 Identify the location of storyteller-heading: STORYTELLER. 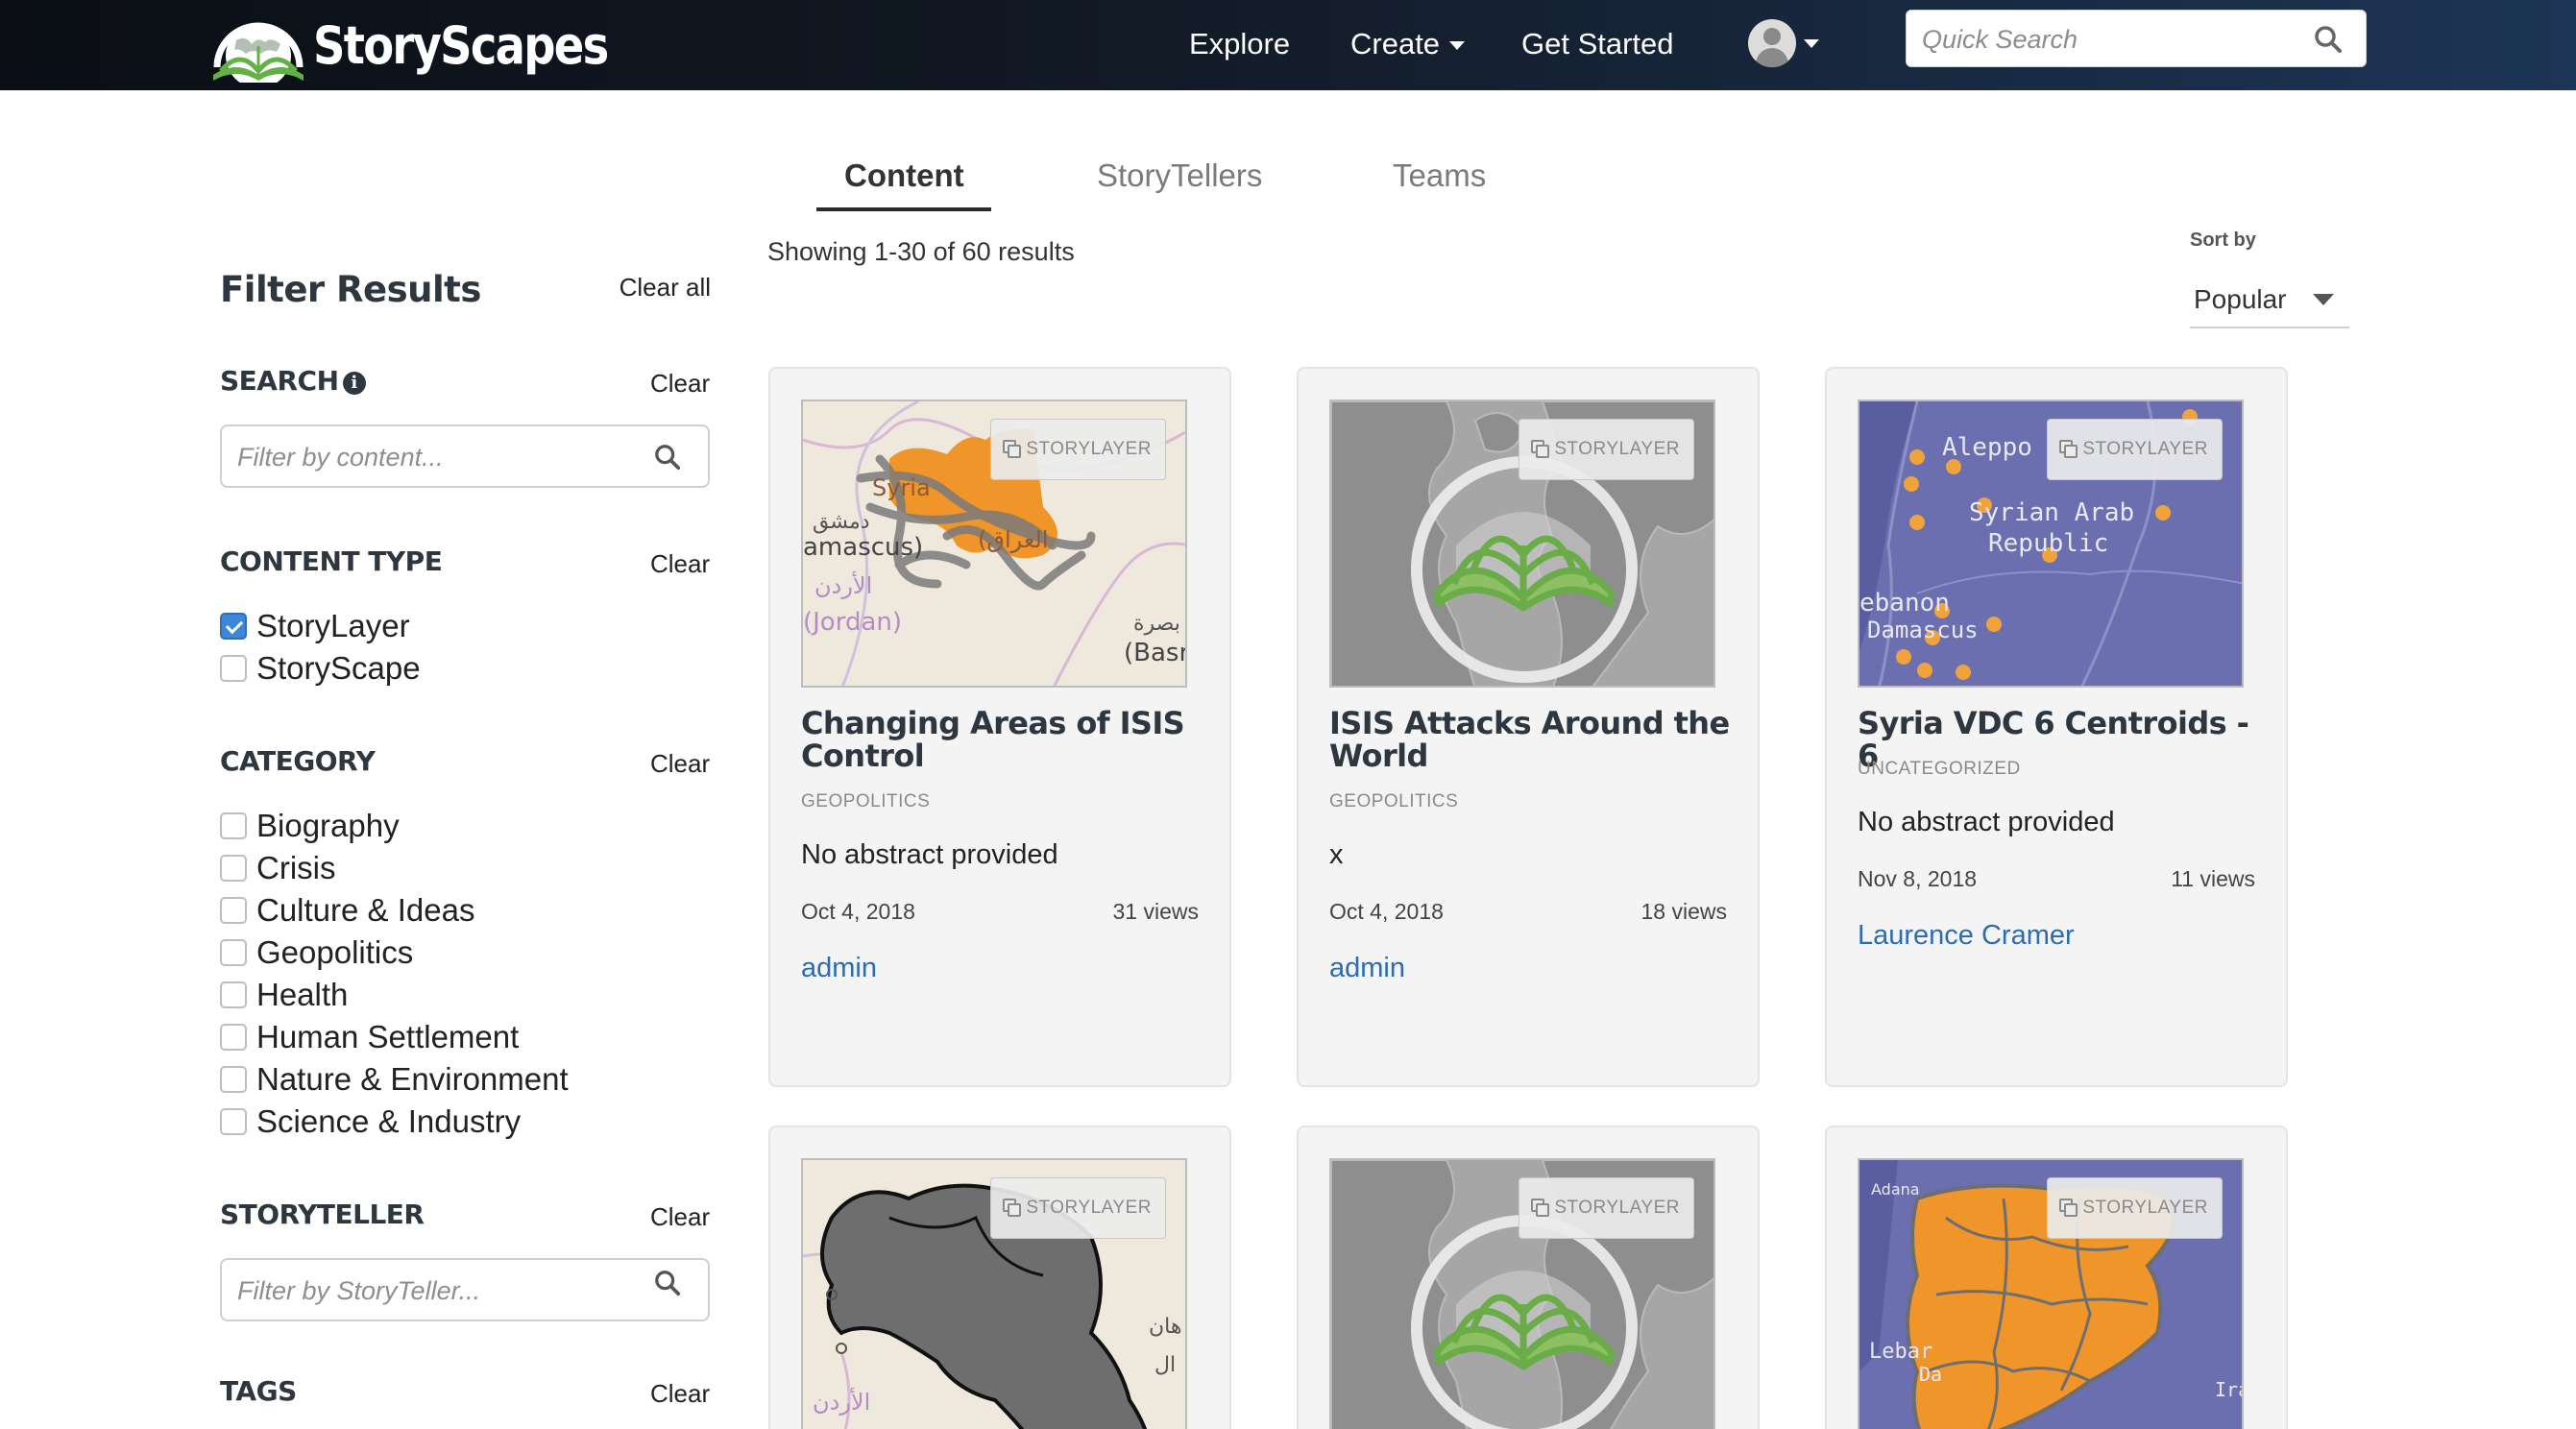
(322, 1215).